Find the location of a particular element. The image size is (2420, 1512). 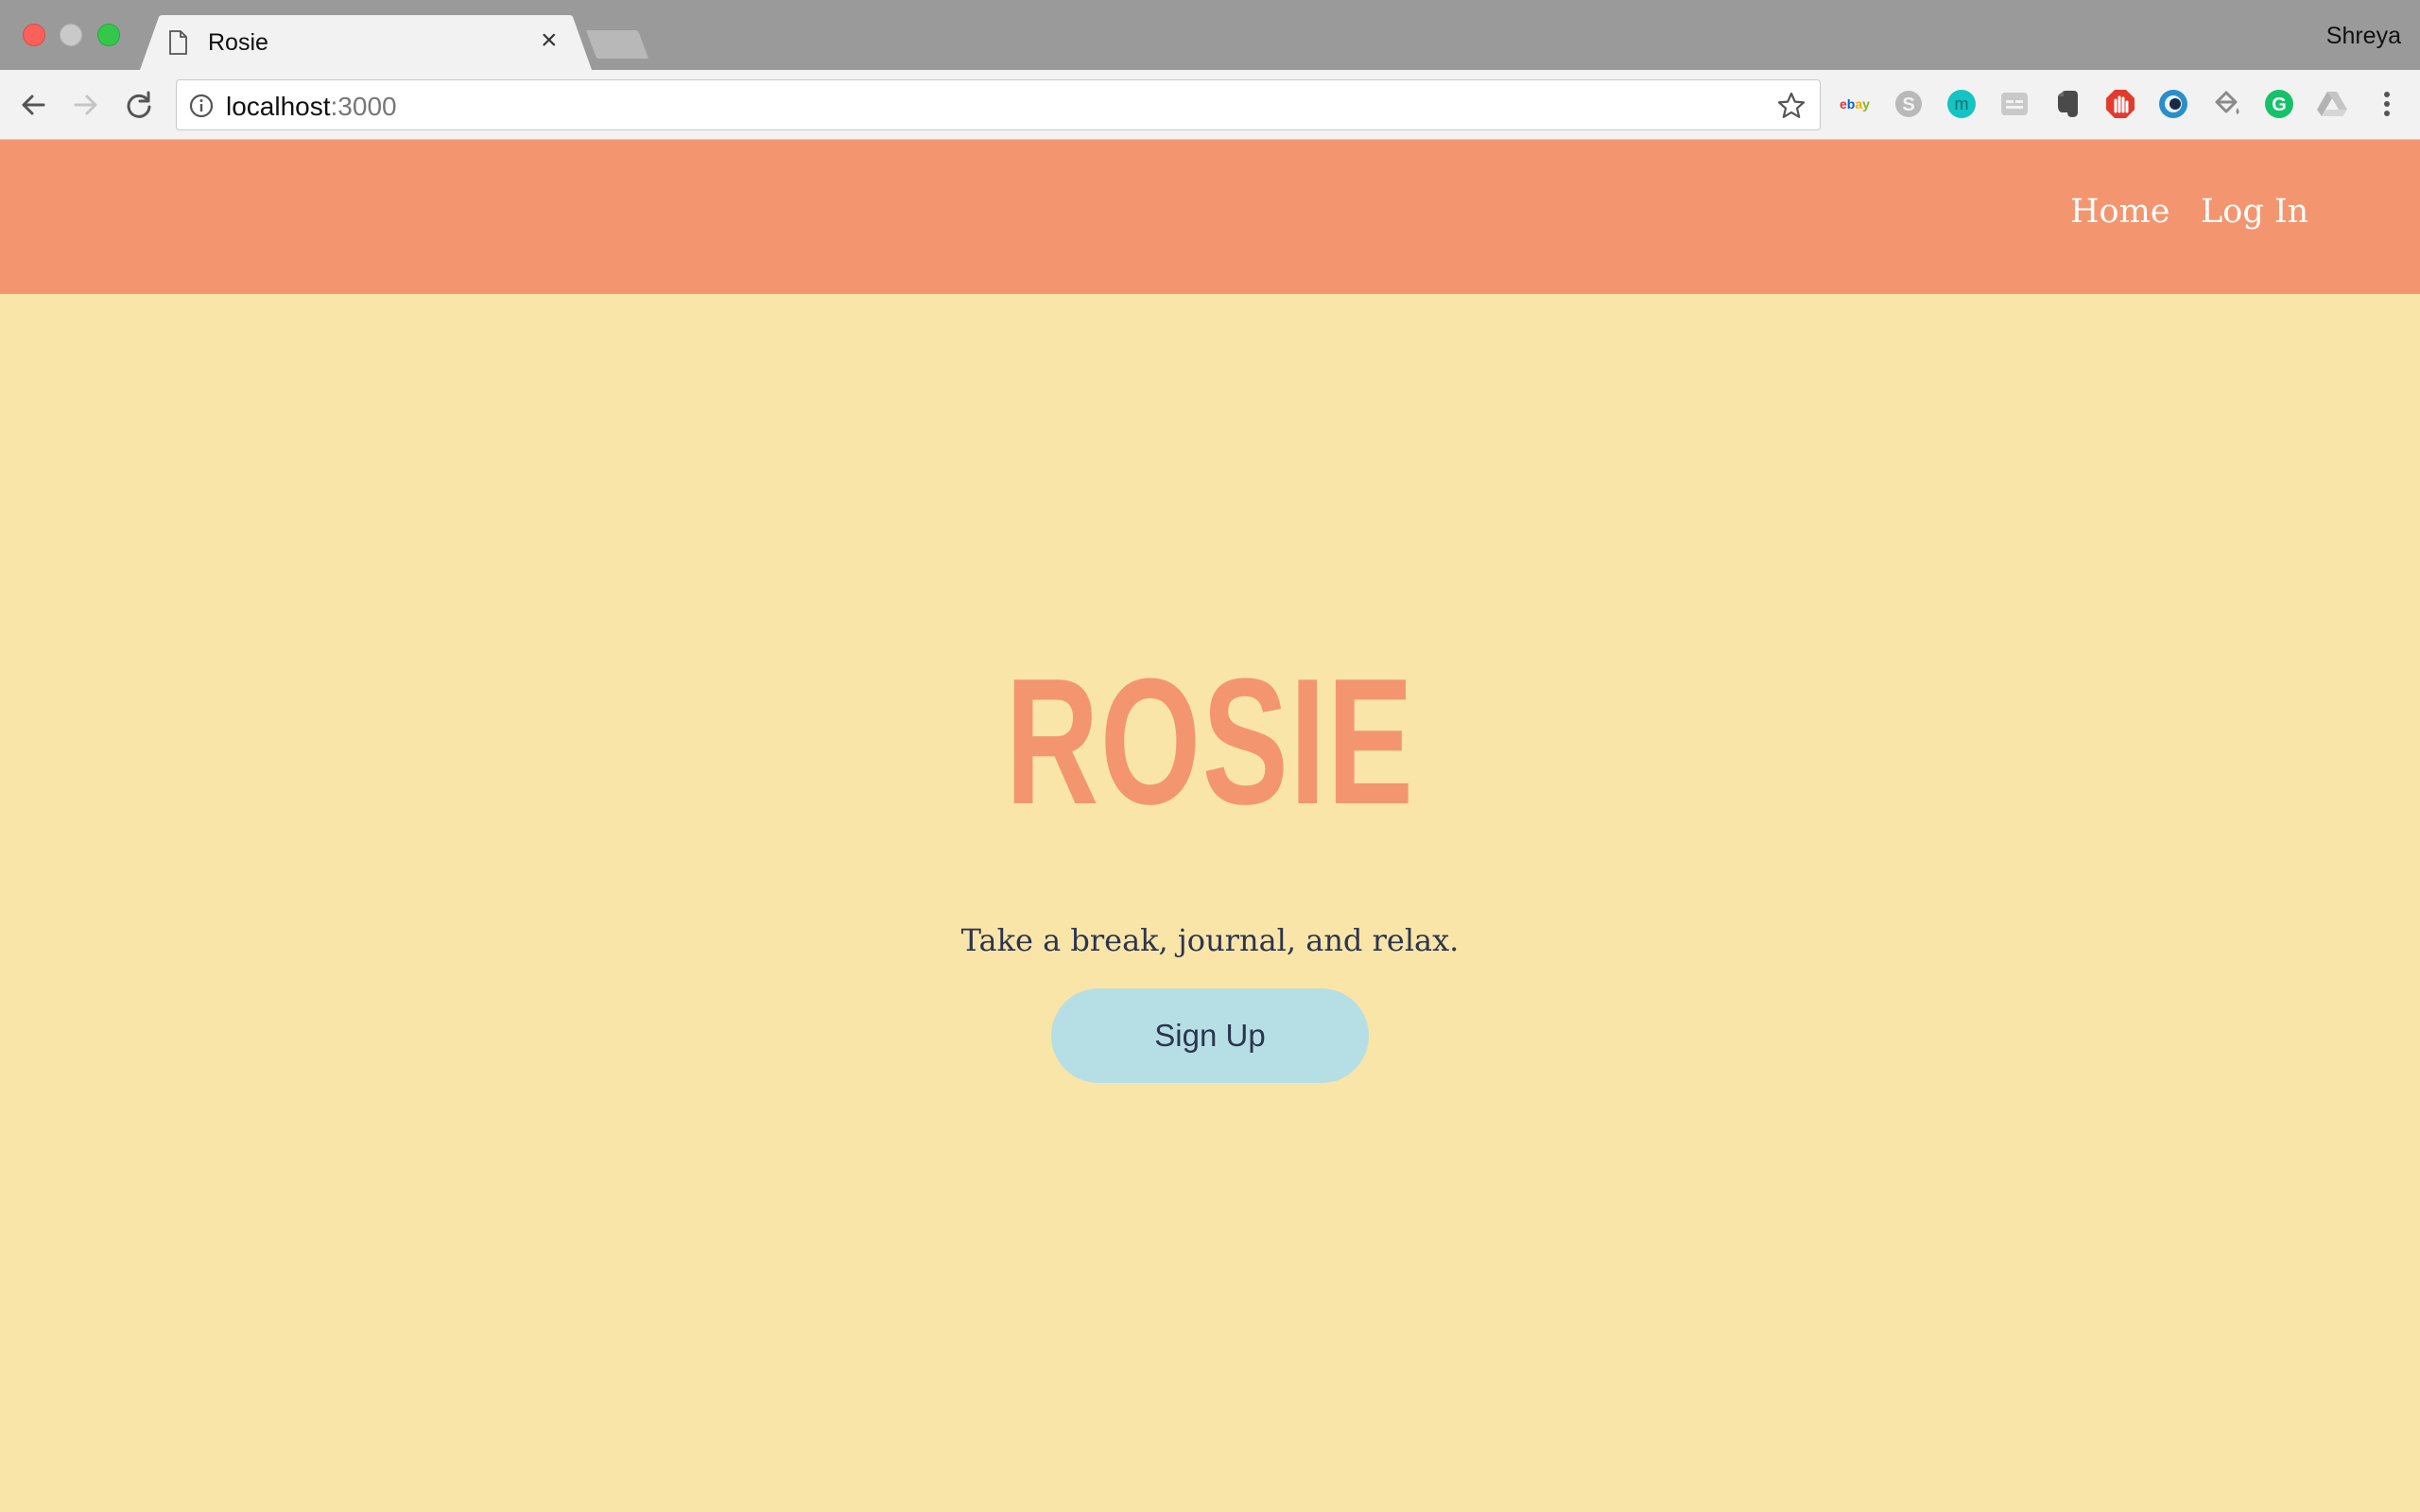

window-maximize-button is located at coordinates (108, 35).